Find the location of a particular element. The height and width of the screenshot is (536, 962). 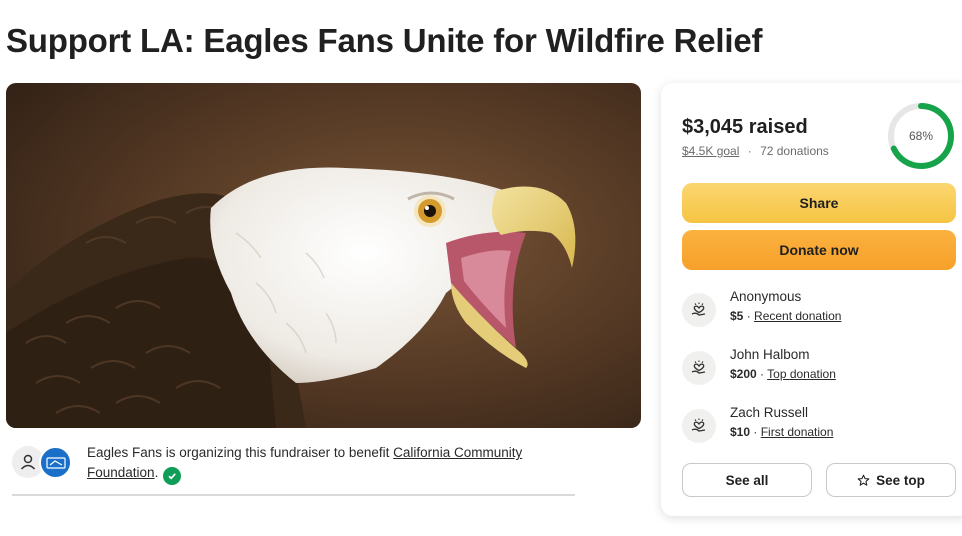

progress-label: 68% is located at coordinates (921, 136).